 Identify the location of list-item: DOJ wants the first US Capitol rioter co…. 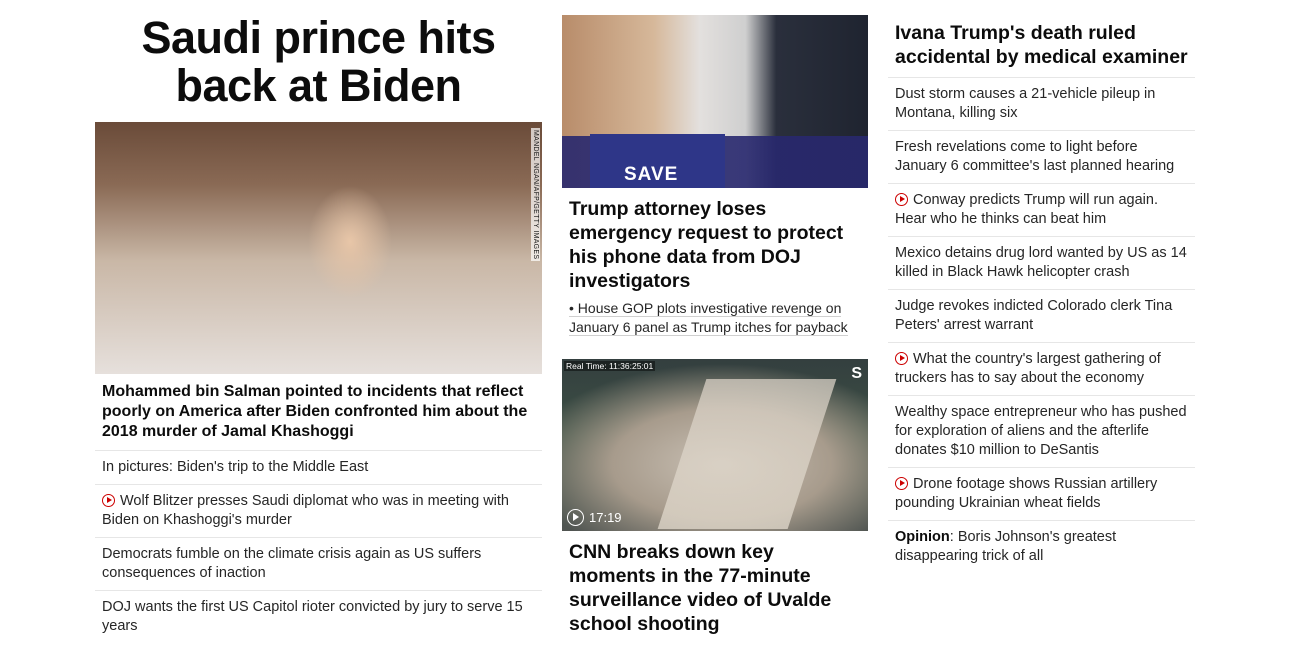
(318, 617).